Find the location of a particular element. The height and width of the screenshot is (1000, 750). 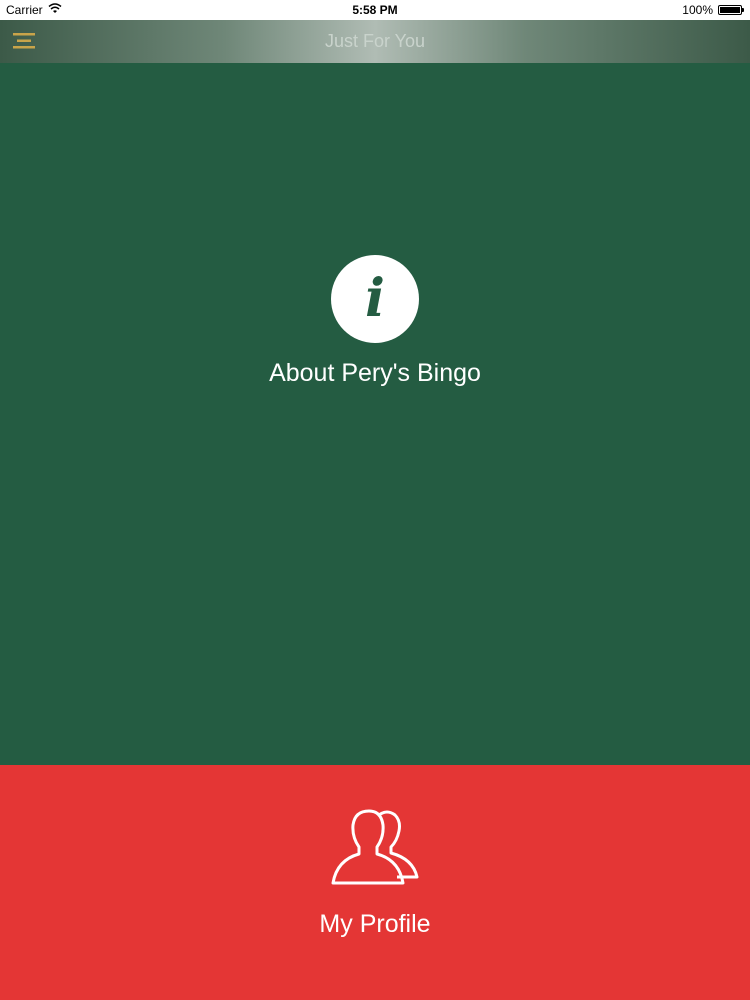

hamburger-menu-icon is located at coordinates (24, 41).